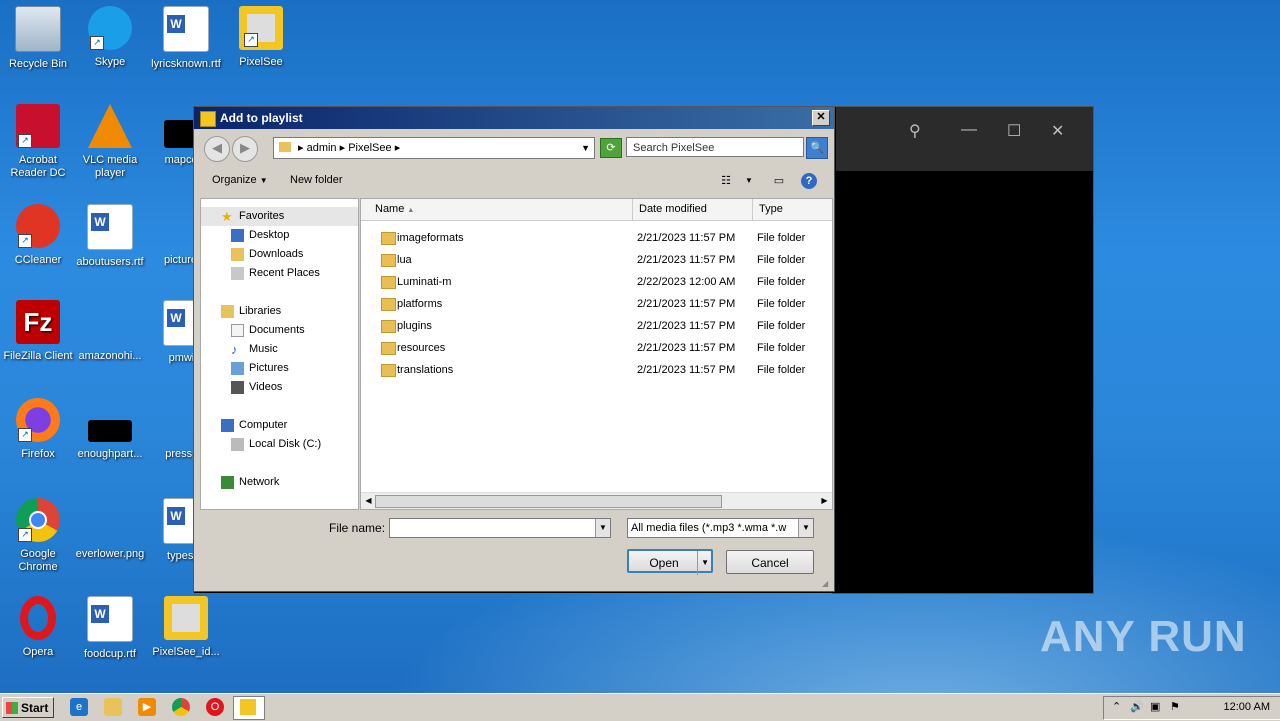 This screenshot has width=1280, height=721. Describe the element at coordinates (38, 38) in the screenshot. I see `desktop-icon-recycle-bin: Recycle Bin` at that location.